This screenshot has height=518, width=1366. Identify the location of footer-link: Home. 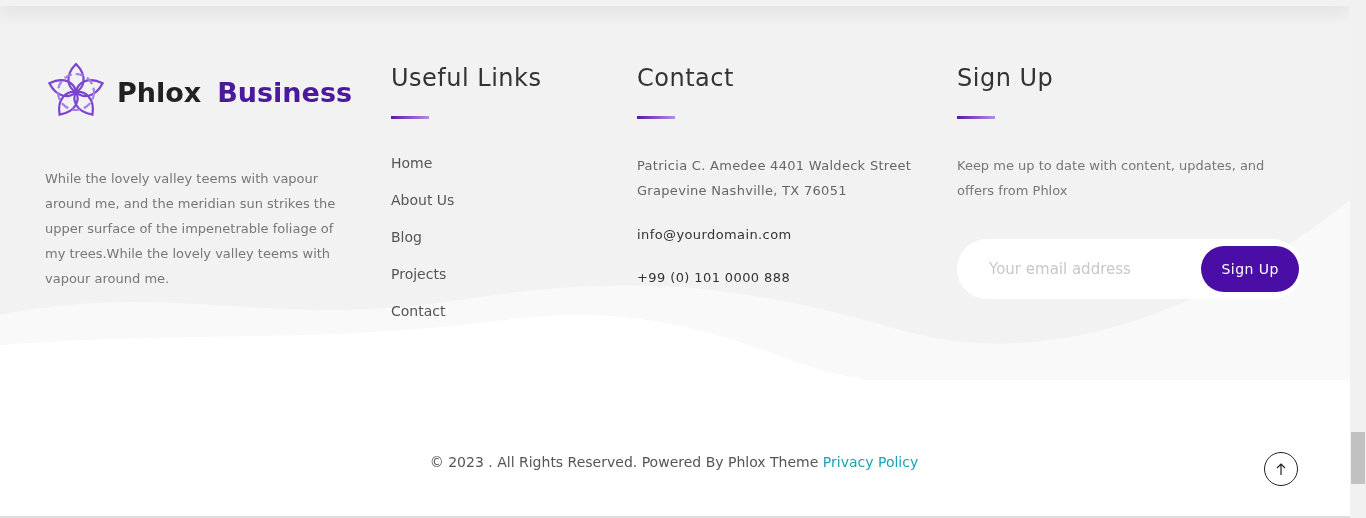
(412, 163).